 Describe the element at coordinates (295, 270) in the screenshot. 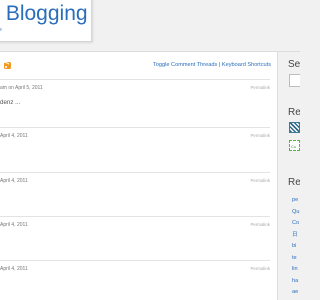

I see `list-item: lin` at that location.